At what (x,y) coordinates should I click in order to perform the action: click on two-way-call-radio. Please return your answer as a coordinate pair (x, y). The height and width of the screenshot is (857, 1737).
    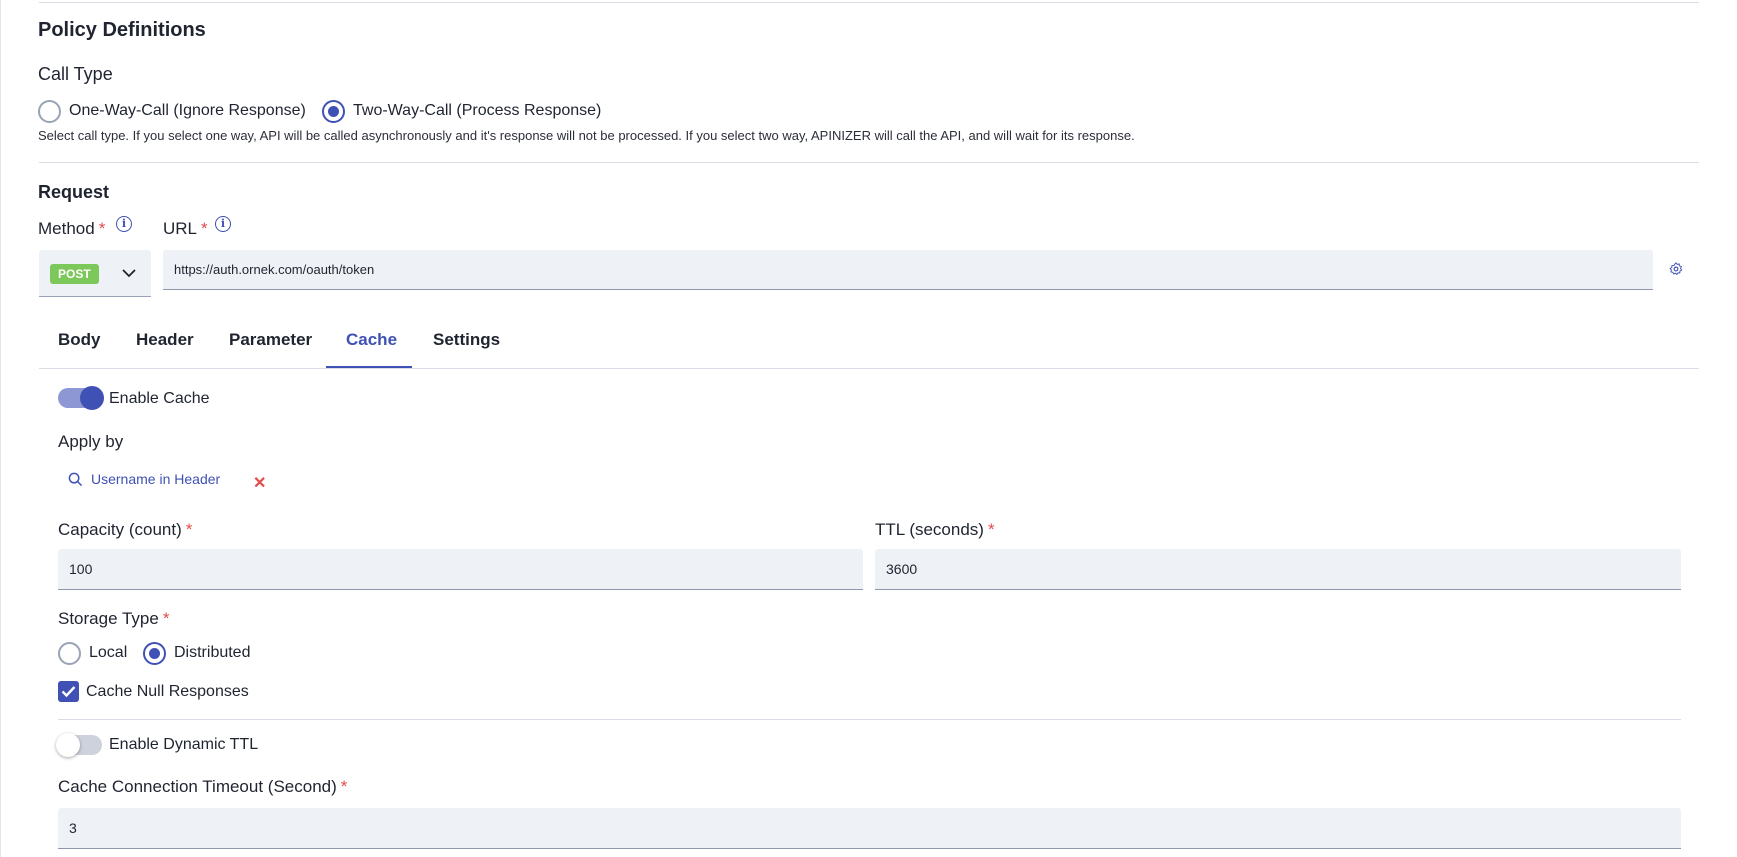
    Looking at the image, I should click on (333, 111).